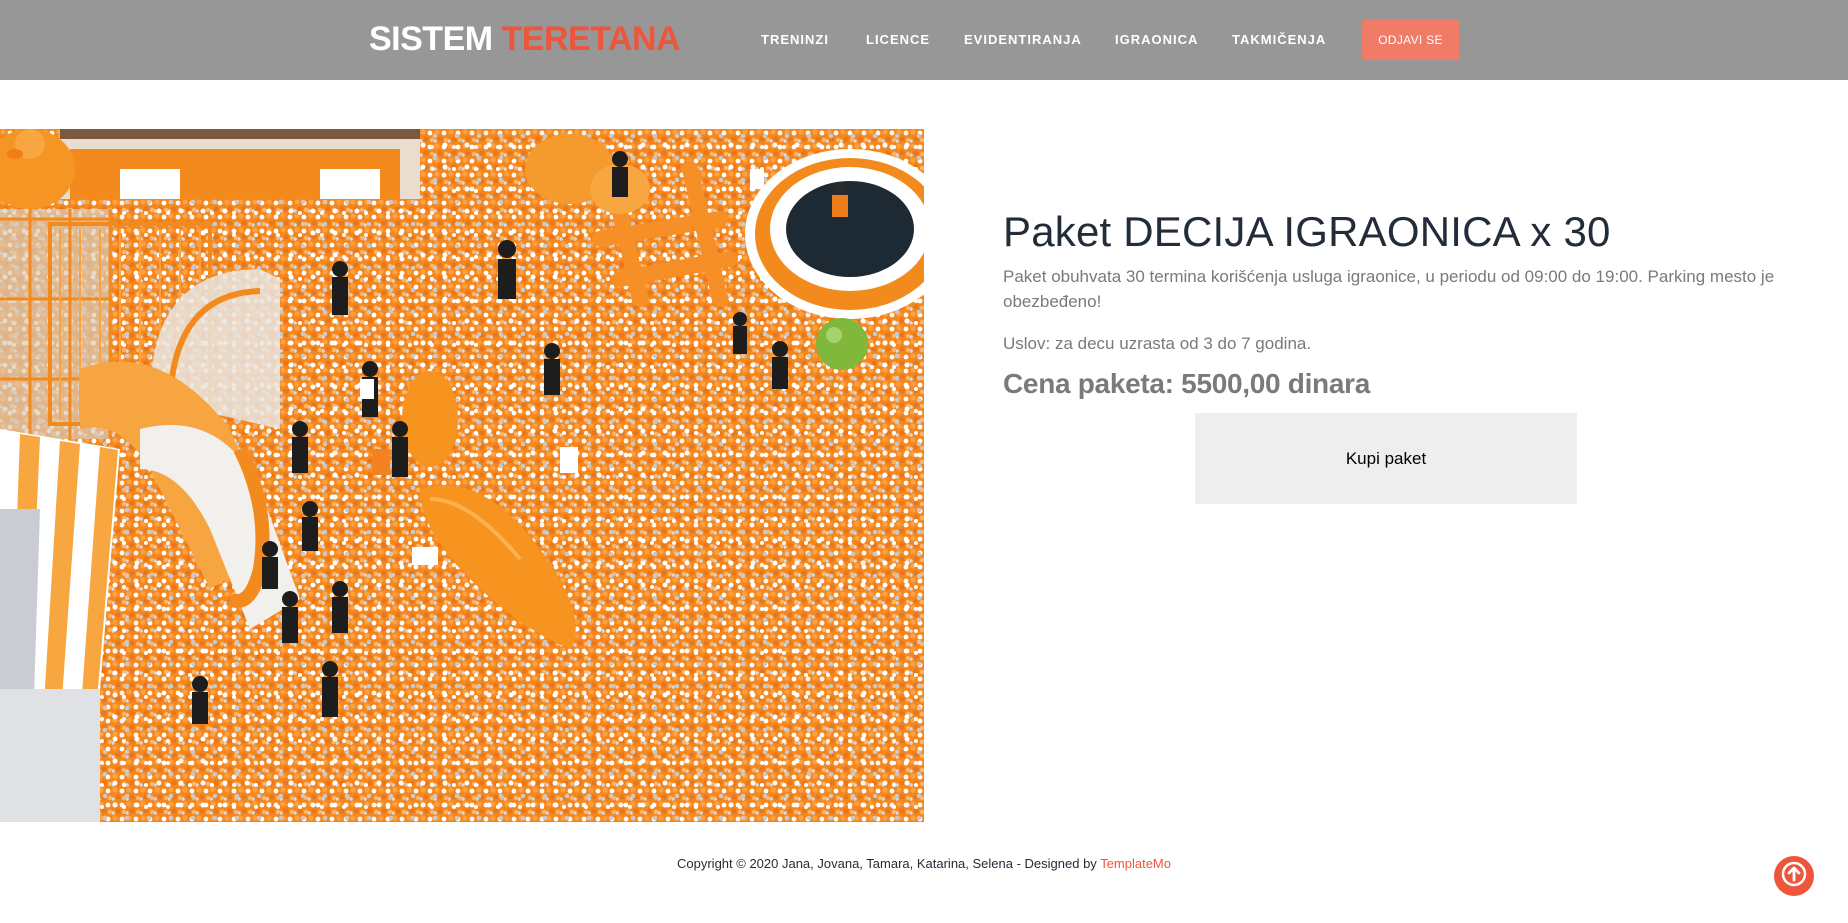 The height and width of the screenshot is (923, 1848). I want to click on nav-treninzi: TRENINZI, so click(795, 40).